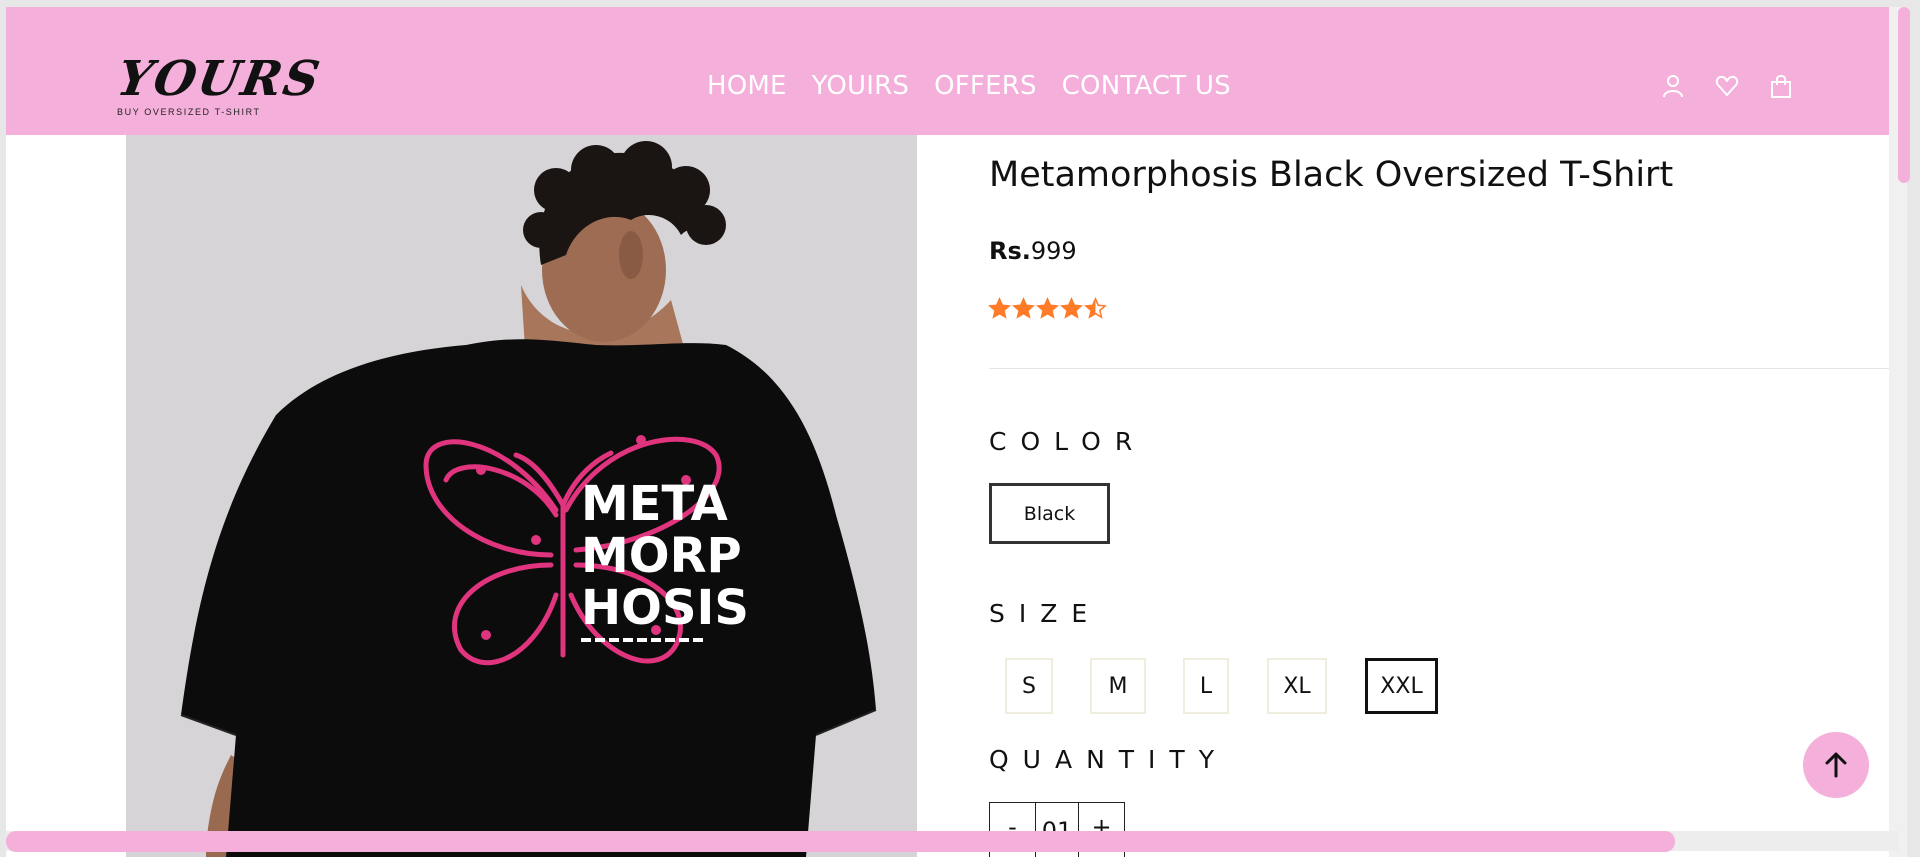 The height and width of the screenshot is (857, 1920). I want to click on header-icons, so click(1727, 86).